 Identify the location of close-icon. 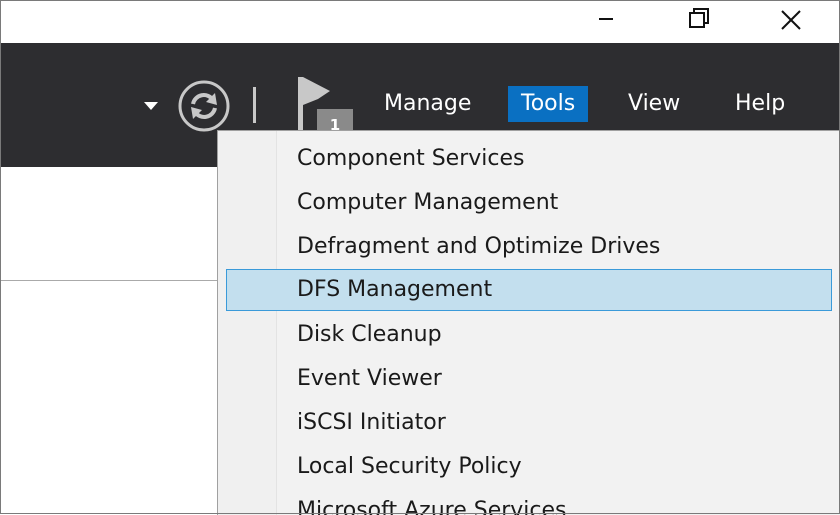
(791, 20).